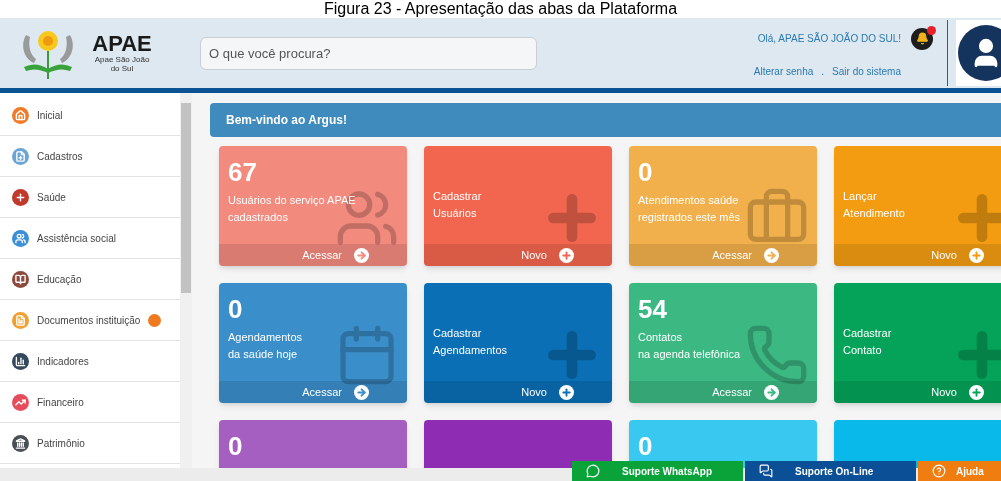  Describe the element at coordinates (313, 444) in the screenshot. I see `dashboard-tile: 0` at that location.